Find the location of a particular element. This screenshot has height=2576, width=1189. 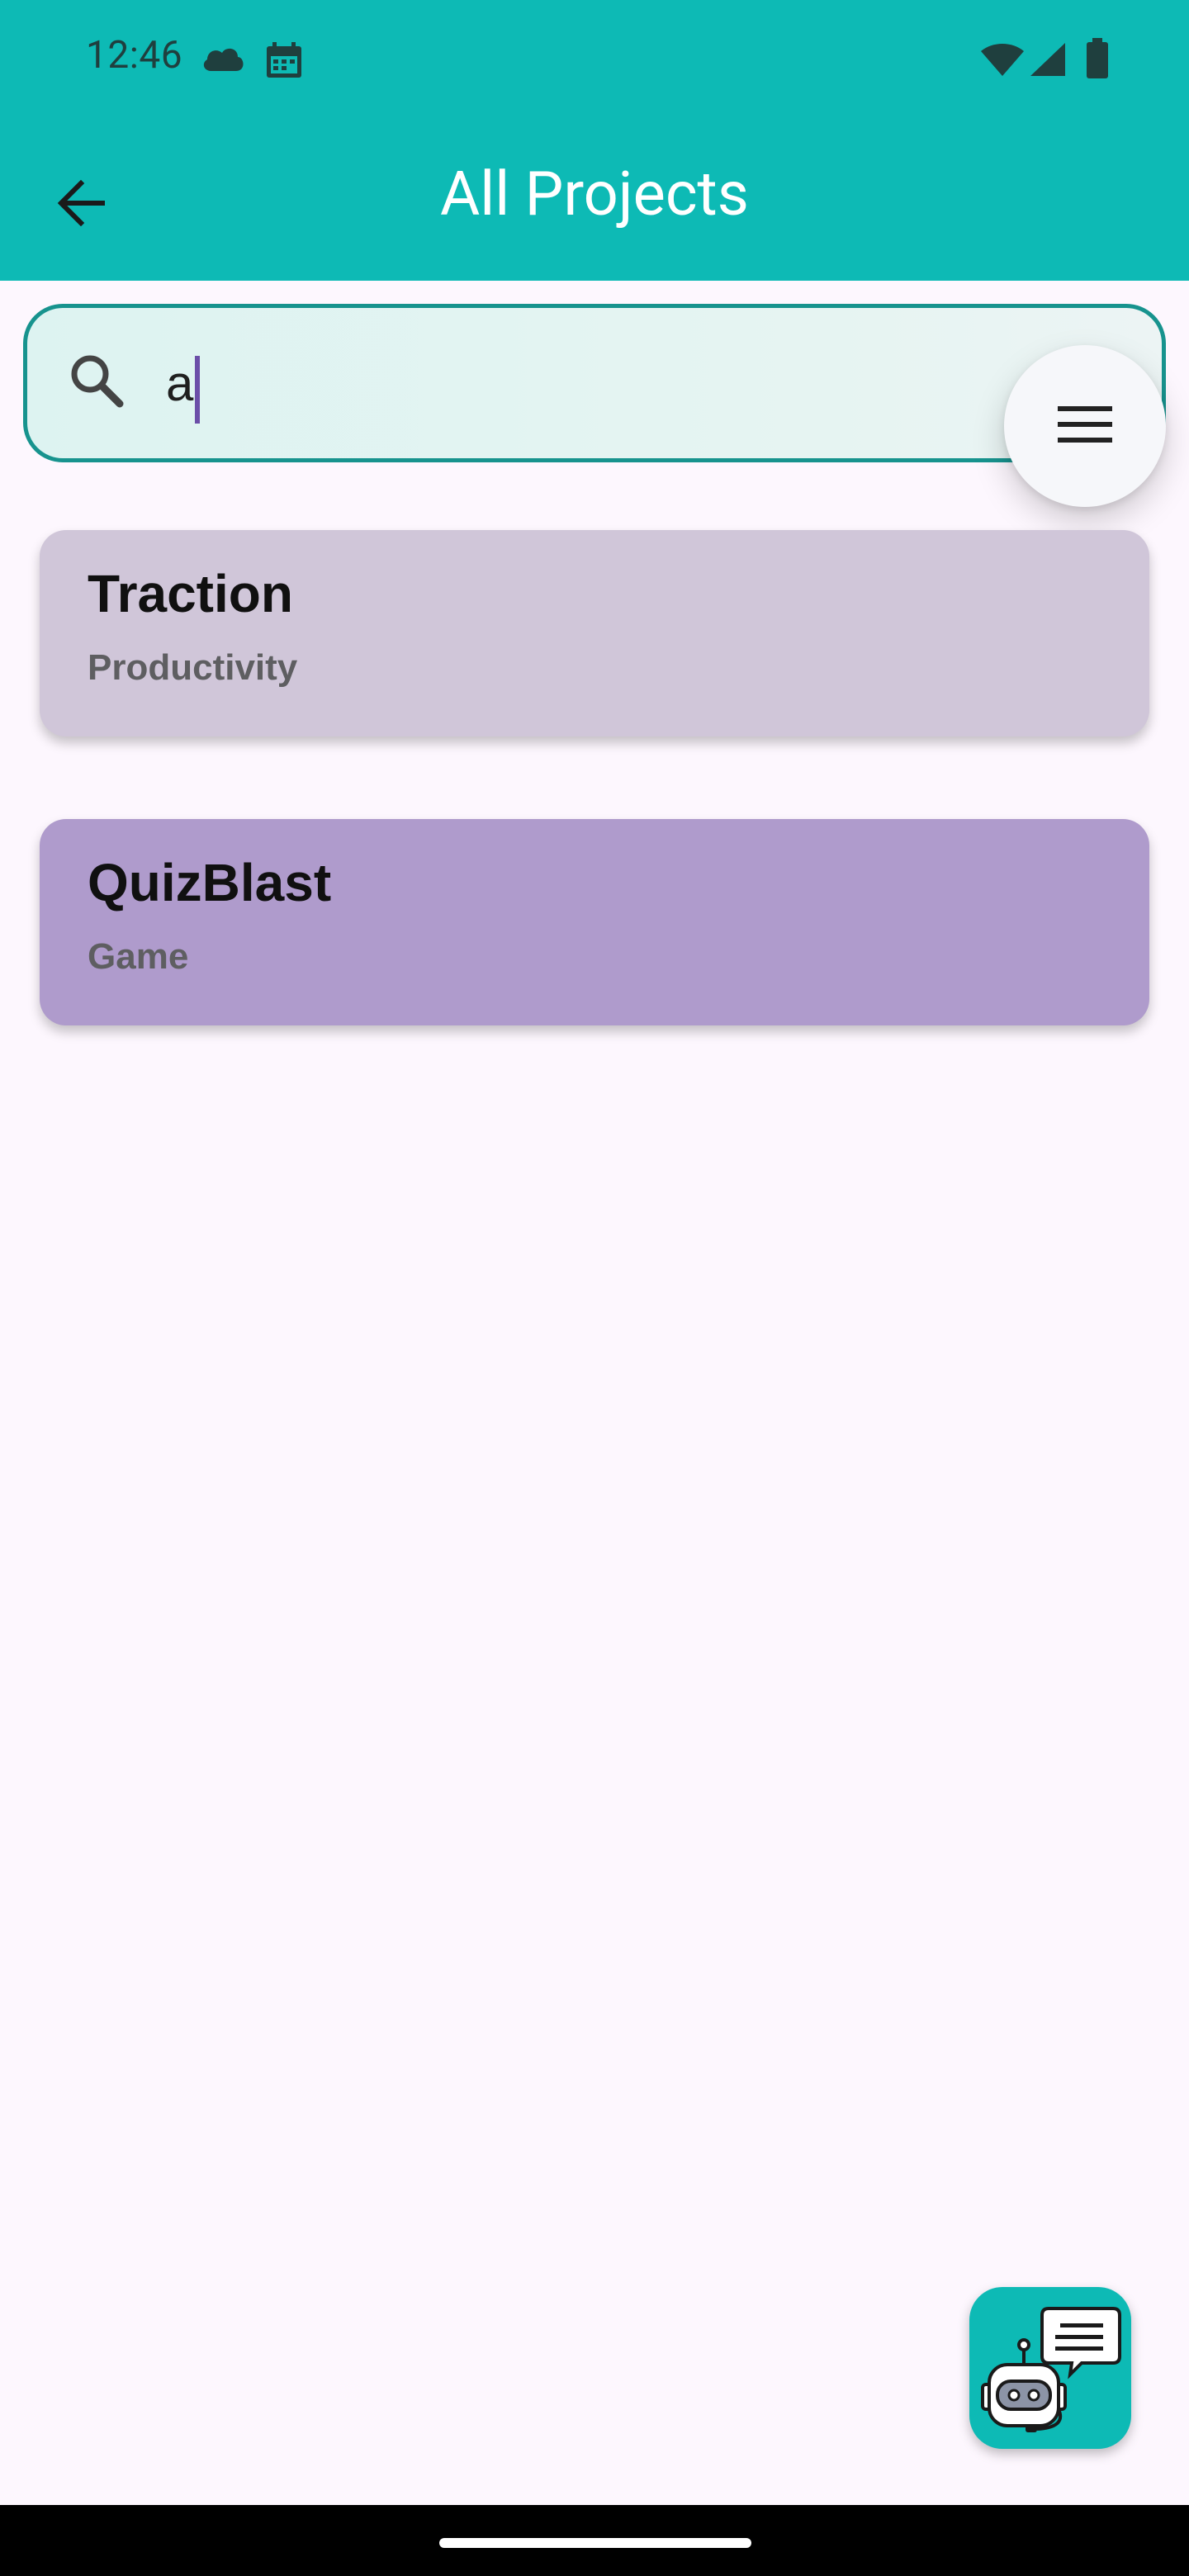

search-bar is located at coordinates (594, 383).